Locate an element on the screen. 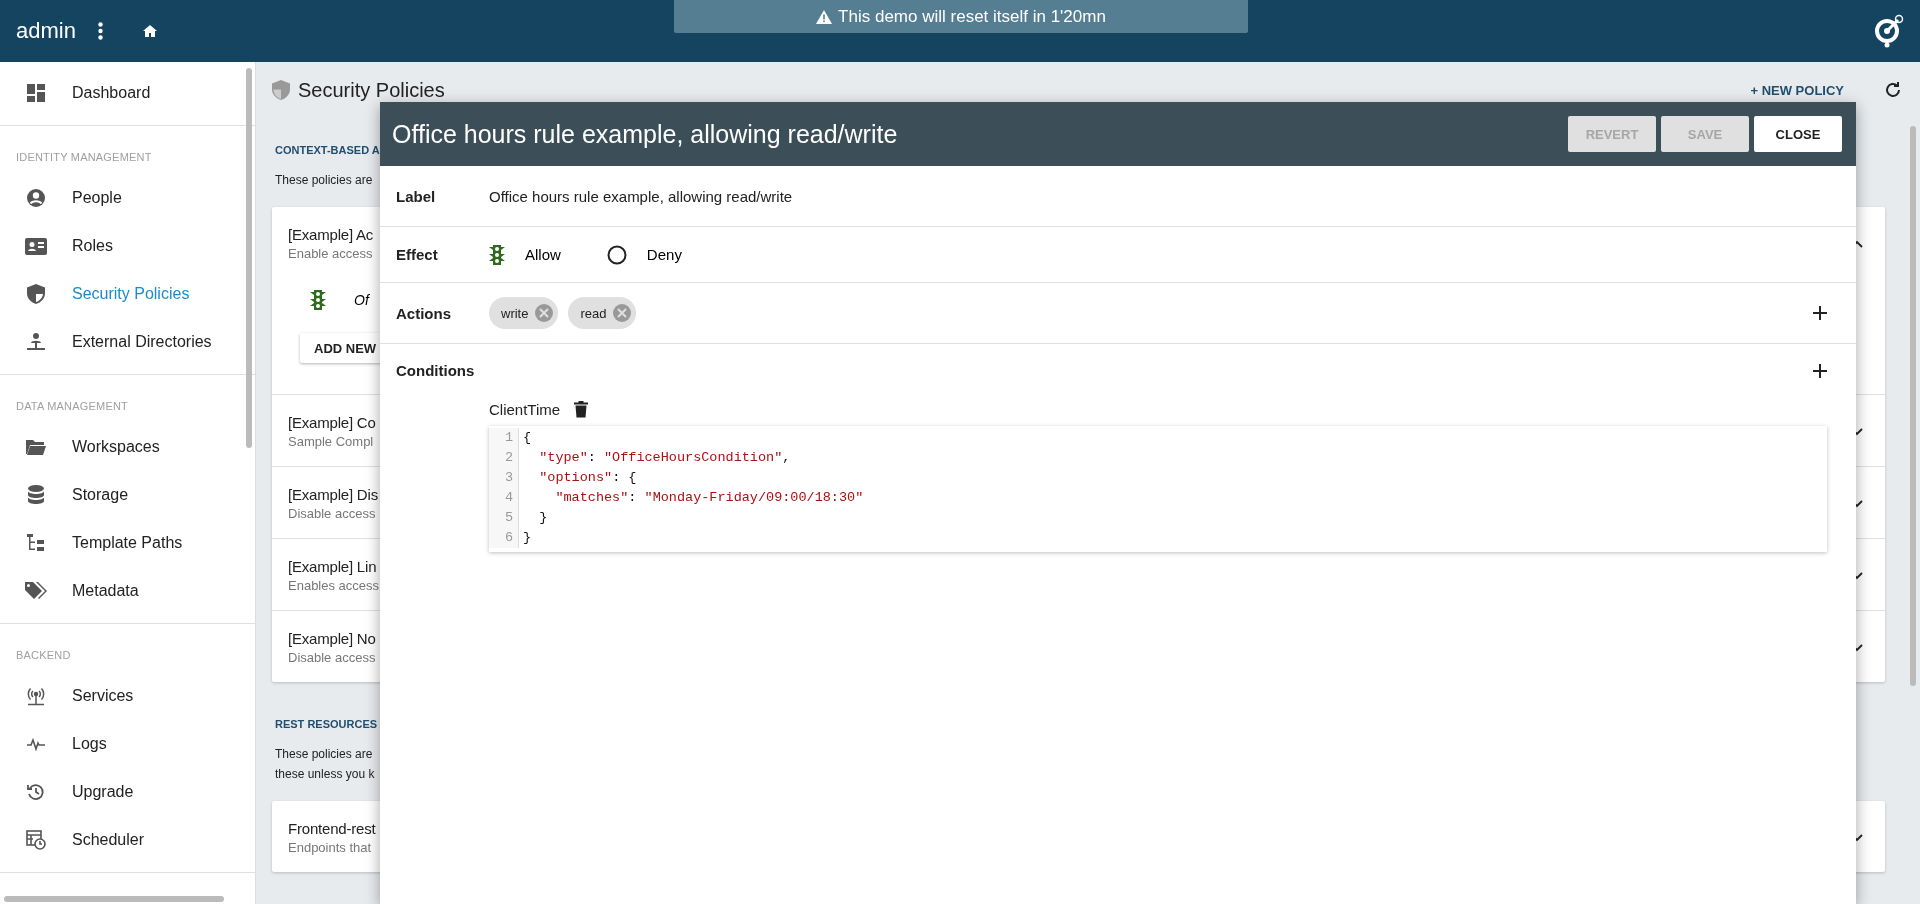  history-icon is located at coordinates (36, 792).